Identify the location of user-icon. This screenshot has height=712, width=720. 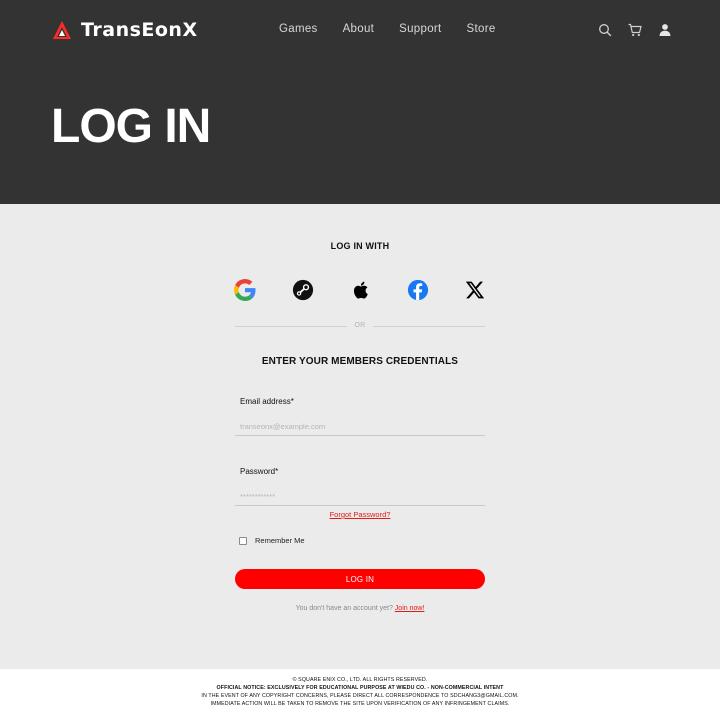
(665, 30).